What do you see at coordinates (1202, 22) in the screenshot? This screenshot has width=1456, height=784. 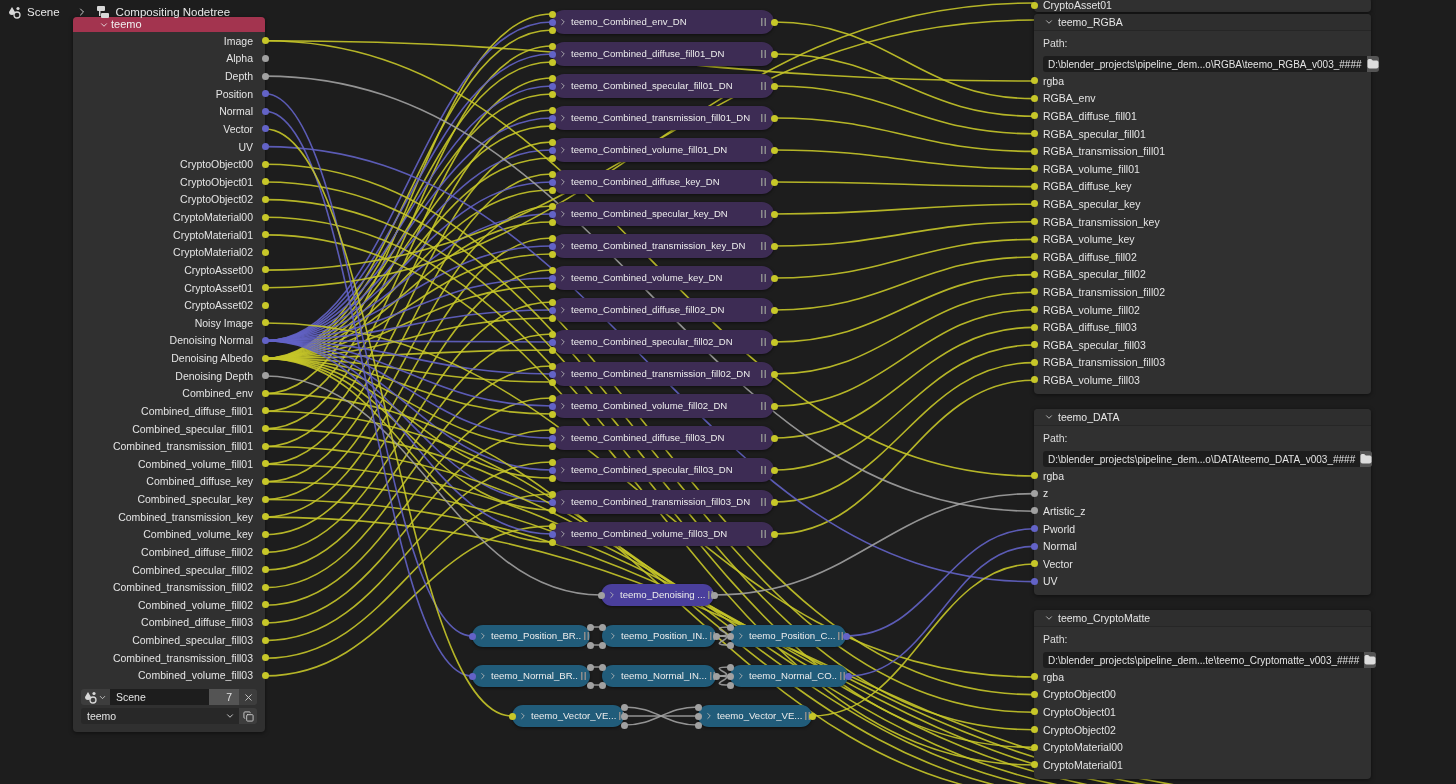 I see `node-header: teemo_RGBA` at bounding box center [1202, 22].